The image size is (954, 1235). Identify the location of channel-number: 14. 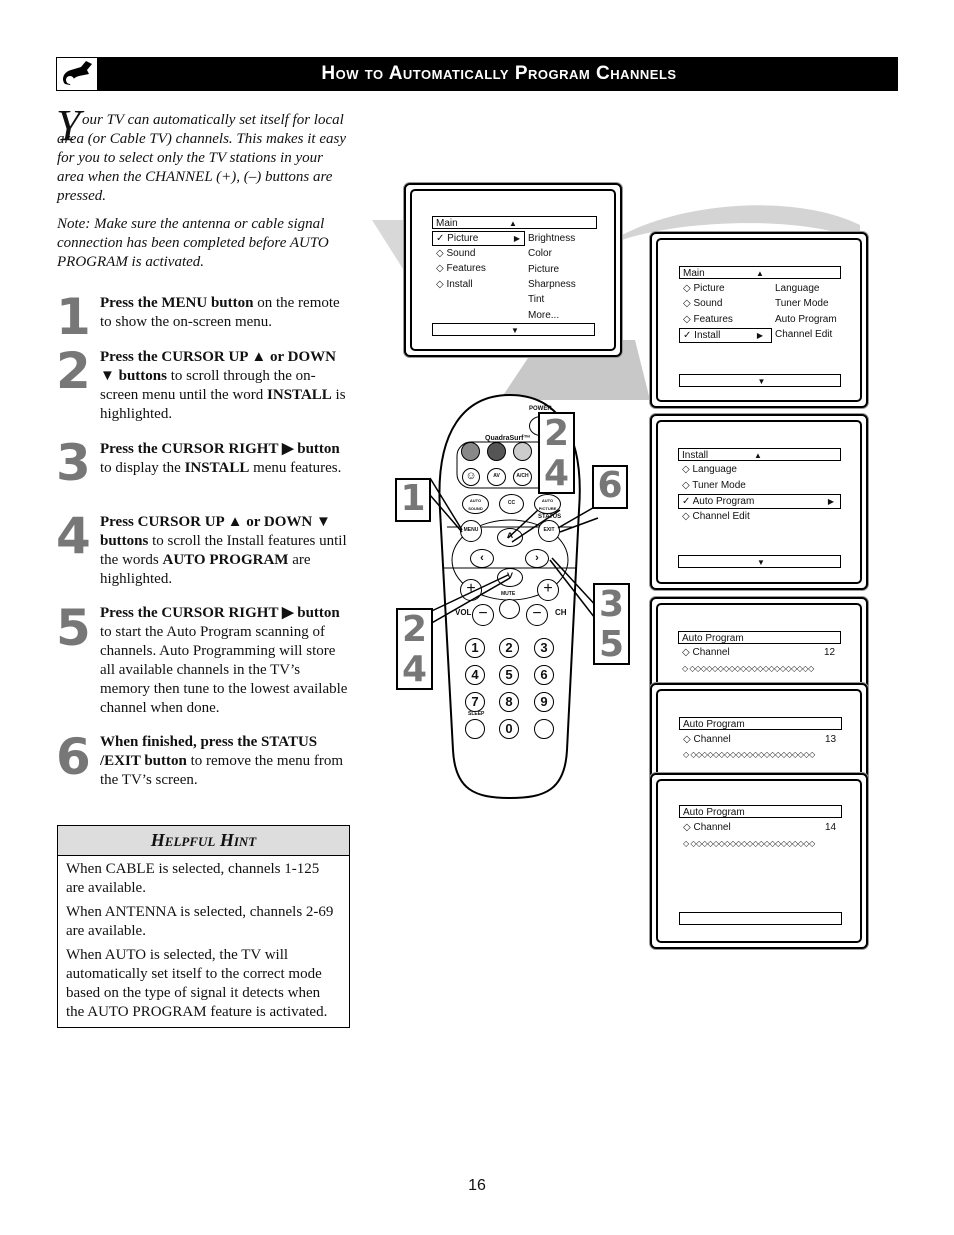
(831, 827).